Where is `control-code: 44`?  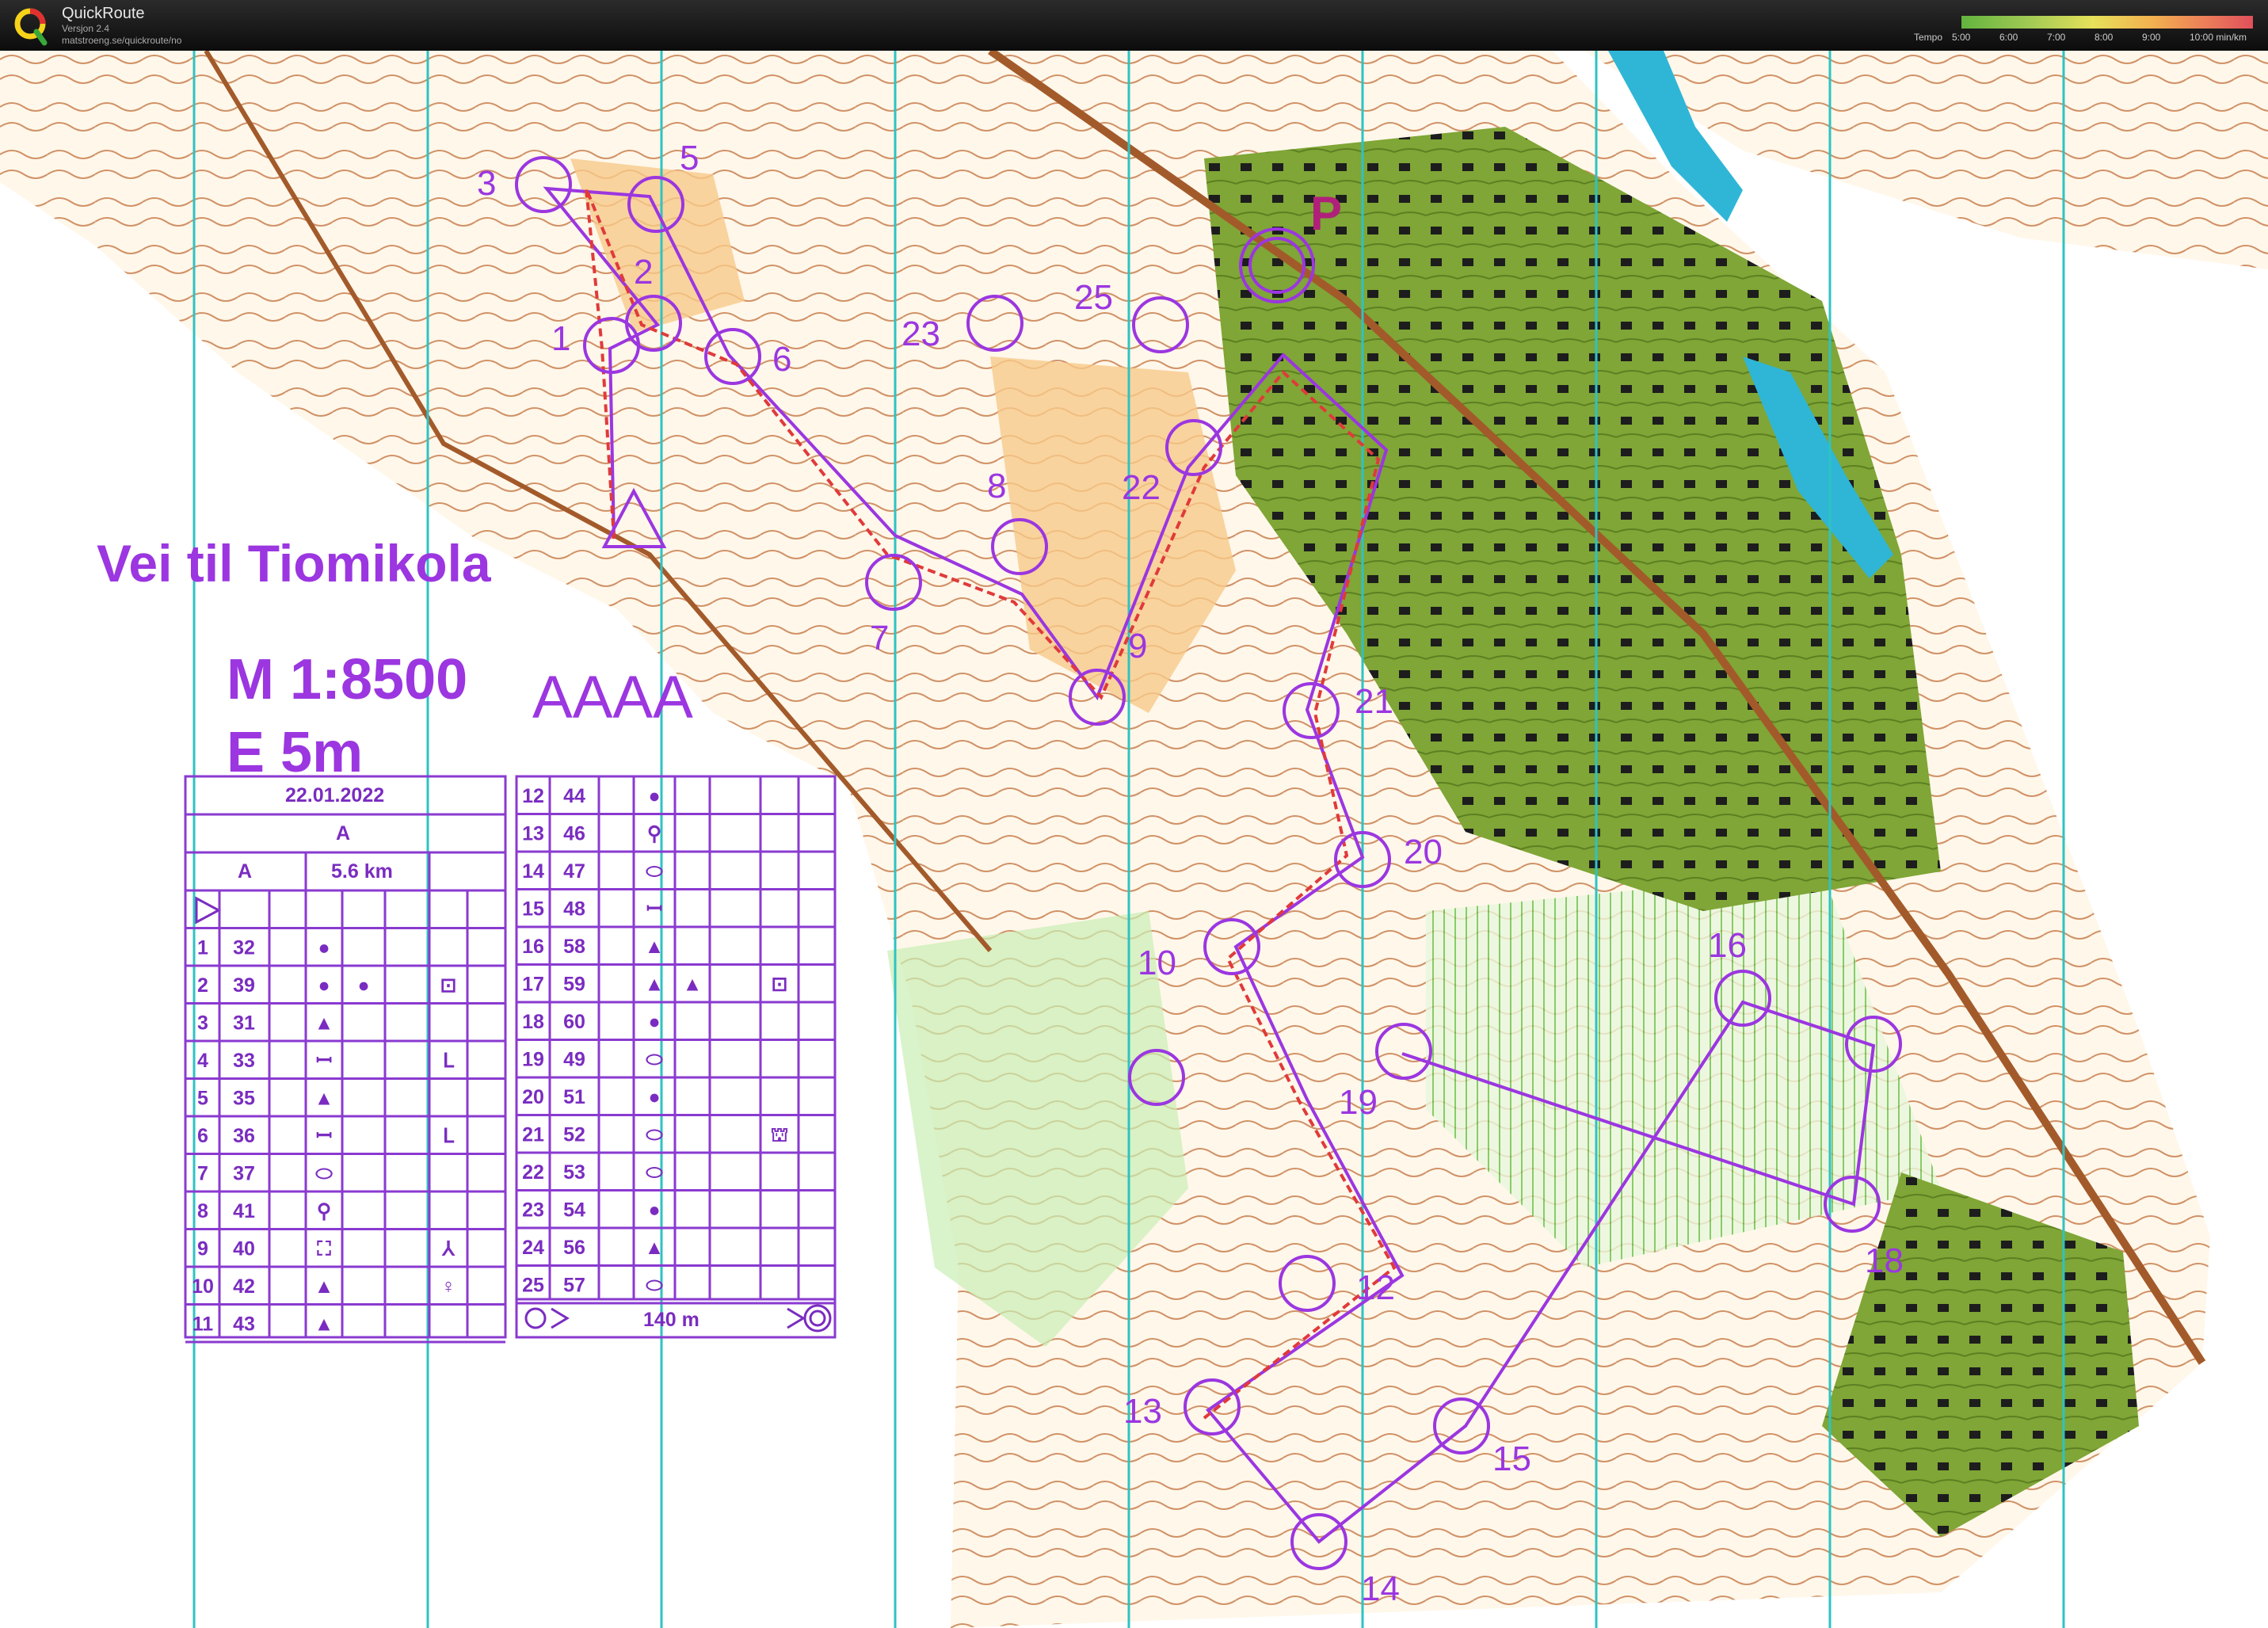
control-code: 44 is located at coordinates (574, 796).